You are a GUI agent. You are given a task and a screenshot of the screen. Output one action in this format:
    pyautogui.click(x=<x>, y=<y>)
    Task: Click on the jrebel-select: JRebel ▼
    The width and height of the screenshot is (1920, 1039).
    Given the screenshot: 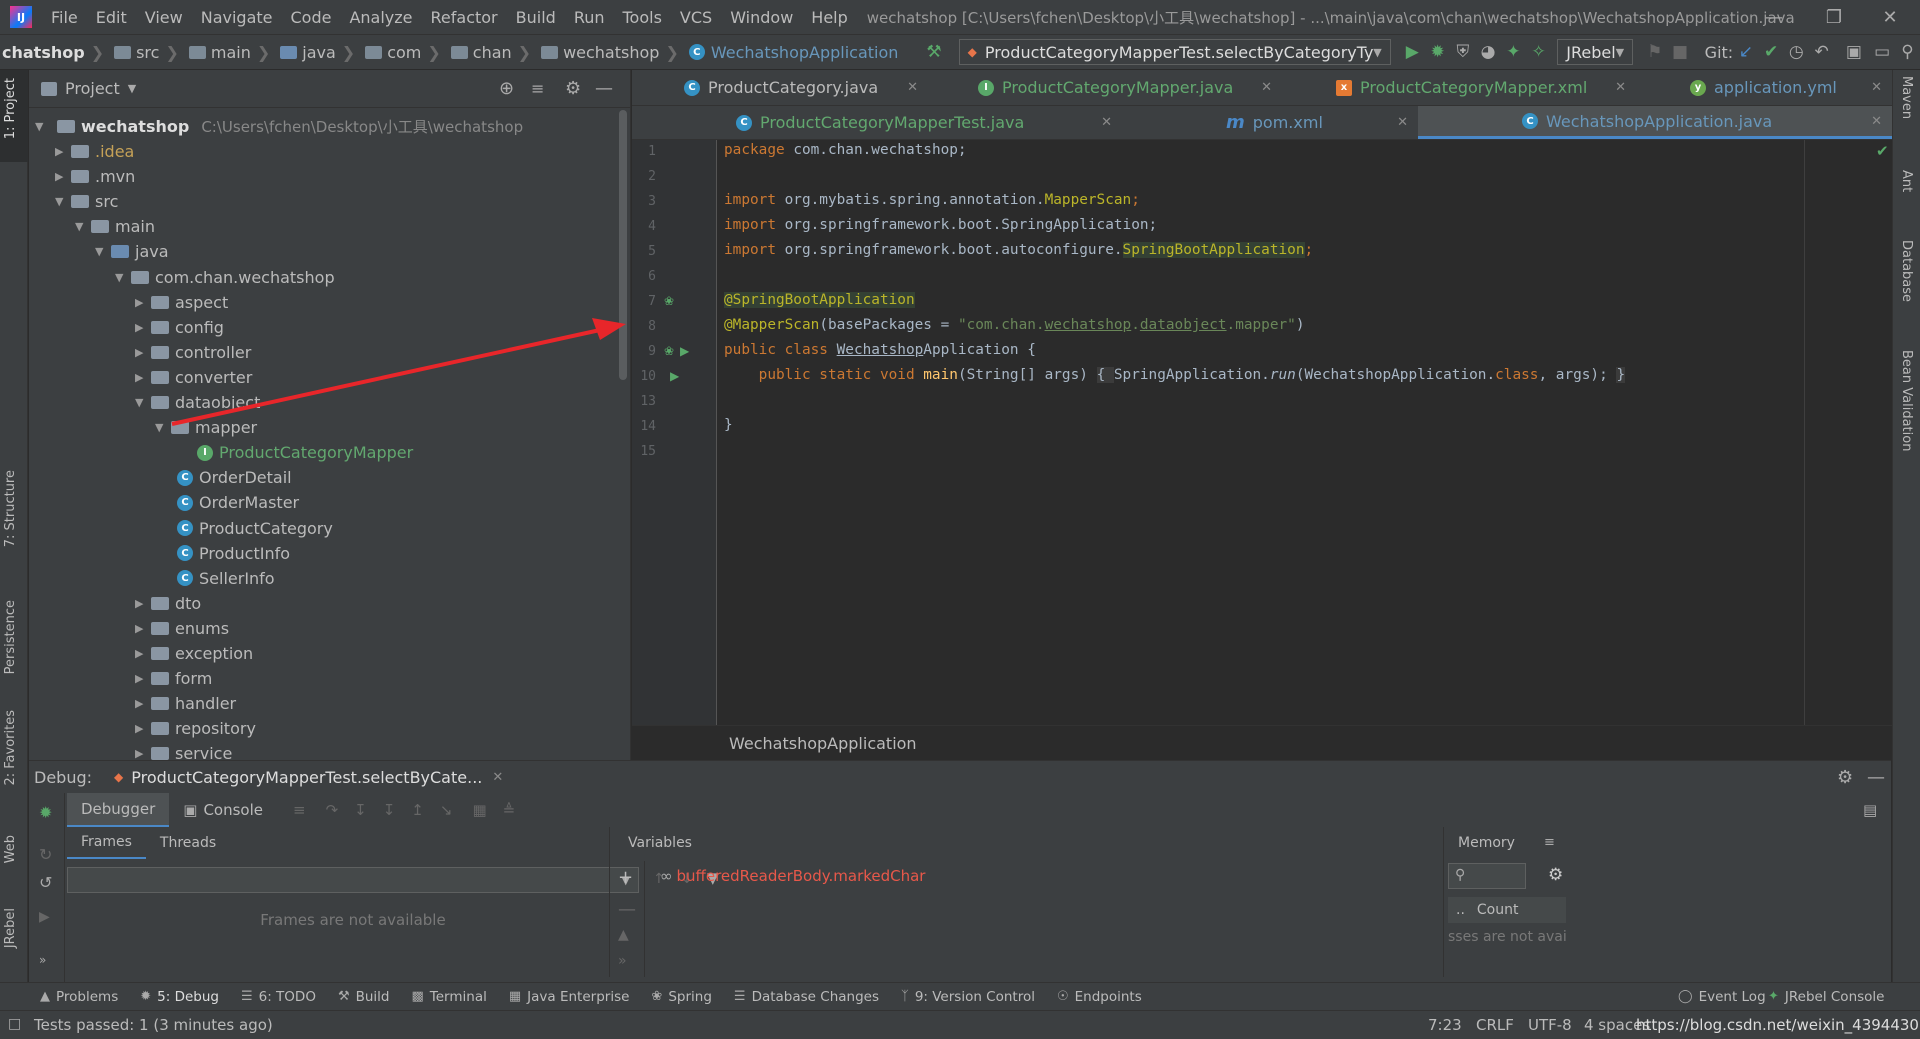 What is the action you would take?
    pyautogui.click(x=1595, y=52)
    